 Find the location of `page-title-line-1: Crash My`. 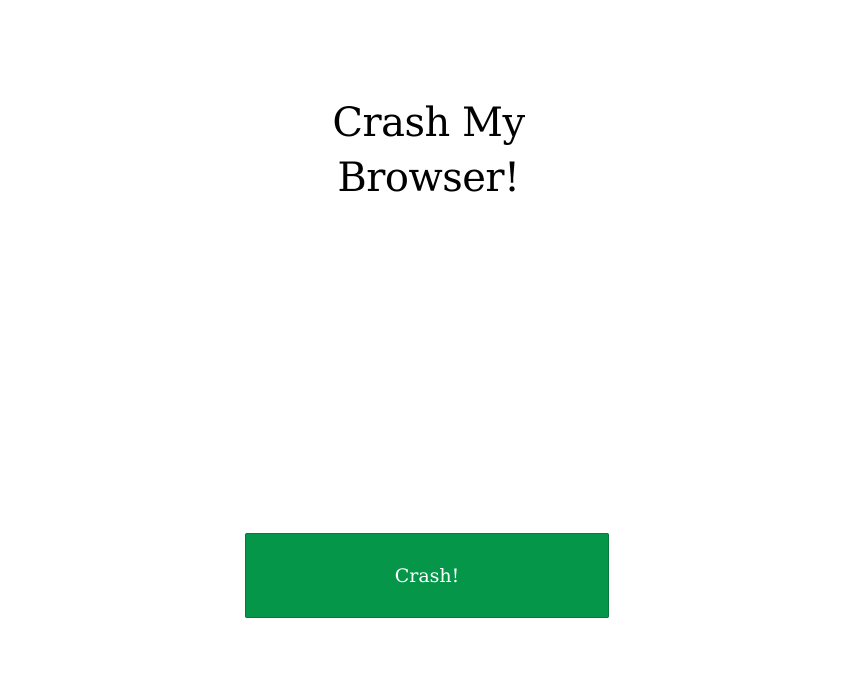

page-title-line-1: Crash My is located at coordinates (428, 123).